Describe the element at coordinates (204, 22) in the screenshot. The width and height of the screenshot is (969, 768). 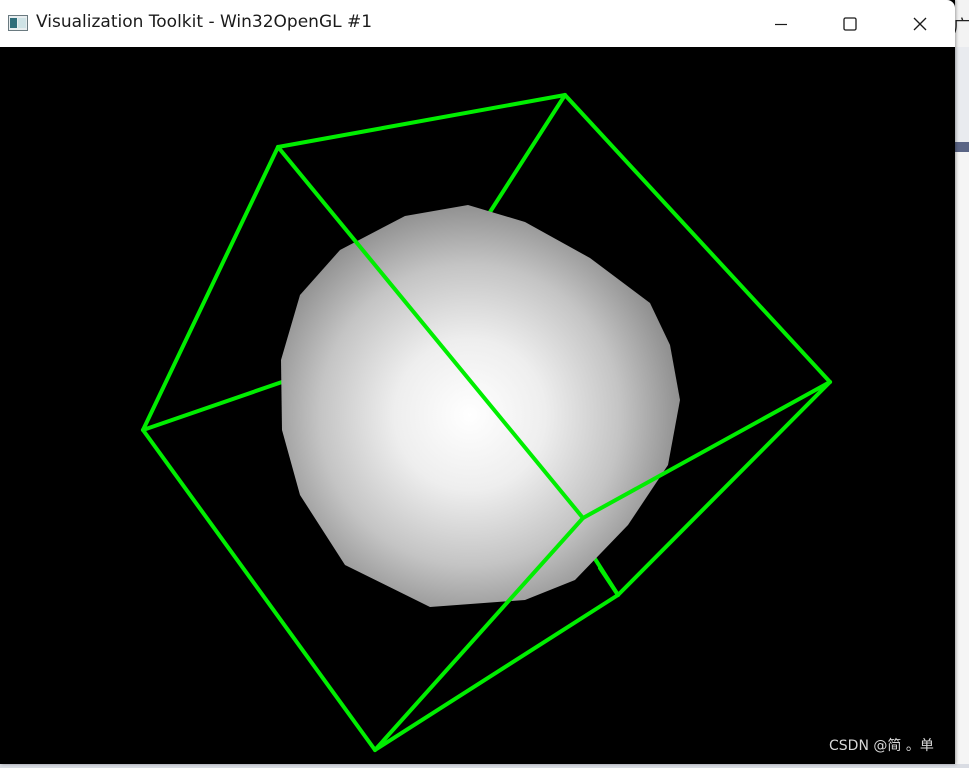
I see `window-title: Visualization Toolkit - Win32OpenGL #1` at that location.